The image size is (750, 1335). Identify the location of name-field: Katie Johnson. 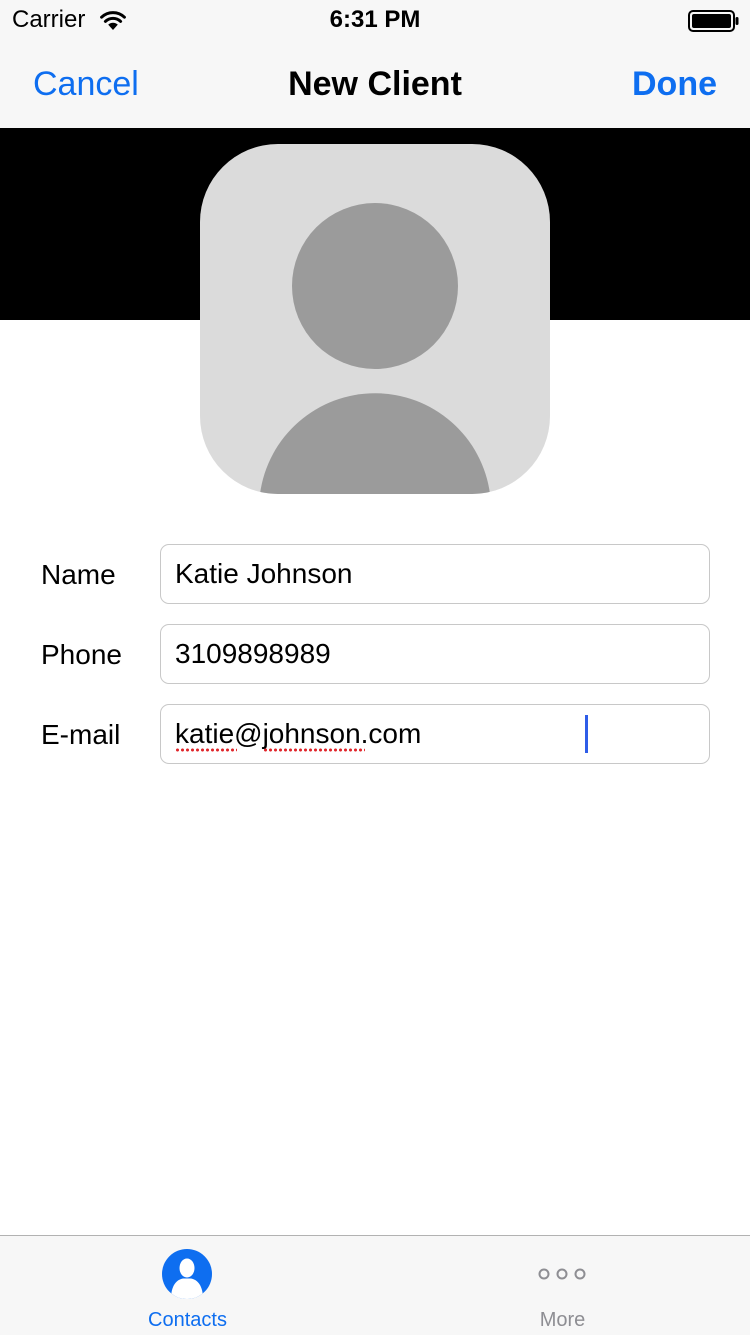
(435, 574).